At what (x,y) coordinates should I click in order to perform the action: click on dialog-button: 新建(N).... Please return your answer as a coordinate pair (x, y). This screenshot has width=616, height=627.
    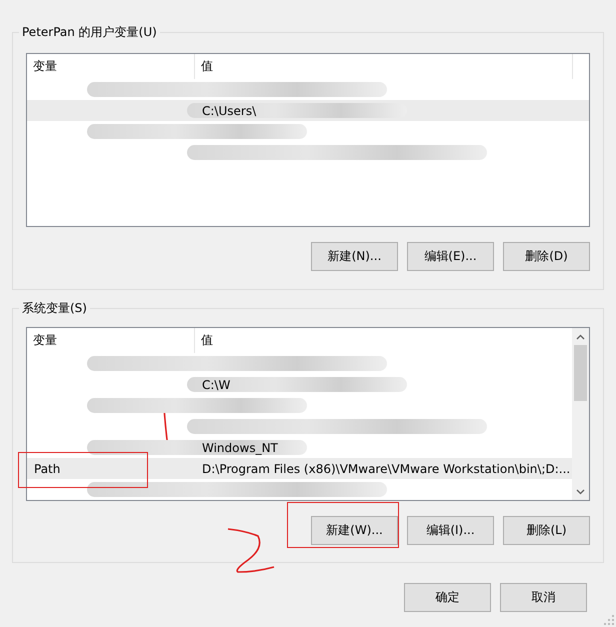
    Looking at the image, I should click on (354, 256).